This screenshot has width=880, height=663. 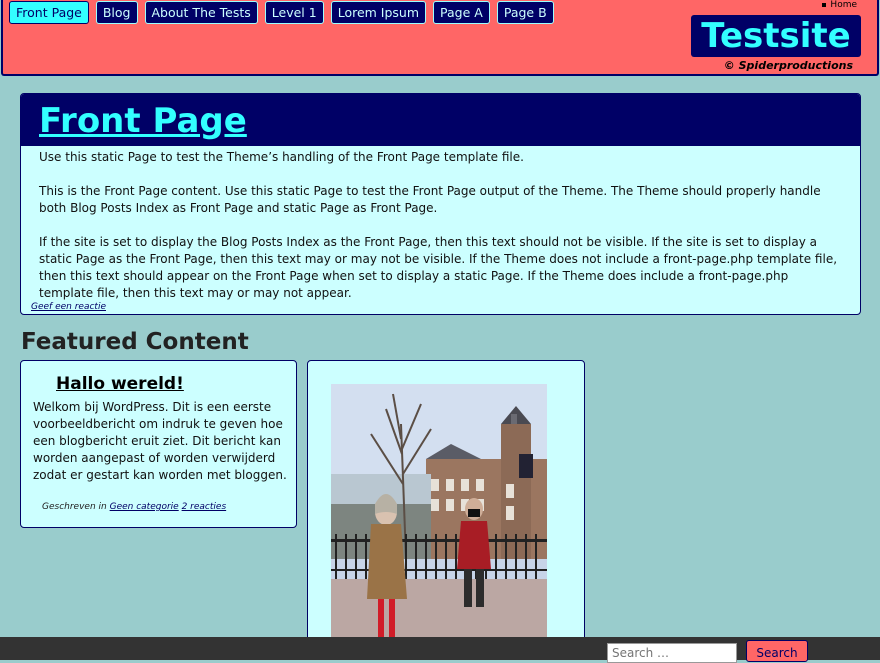 I want to click on article-header: Front Page, so click(x=440, y=120).